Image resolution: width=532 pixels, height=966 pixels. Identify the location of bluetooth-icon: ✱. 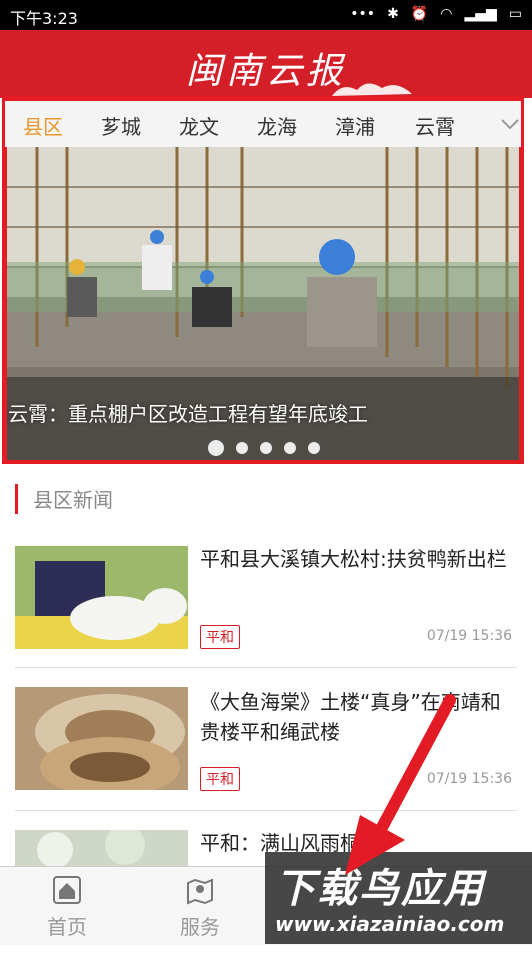
(393, 14).